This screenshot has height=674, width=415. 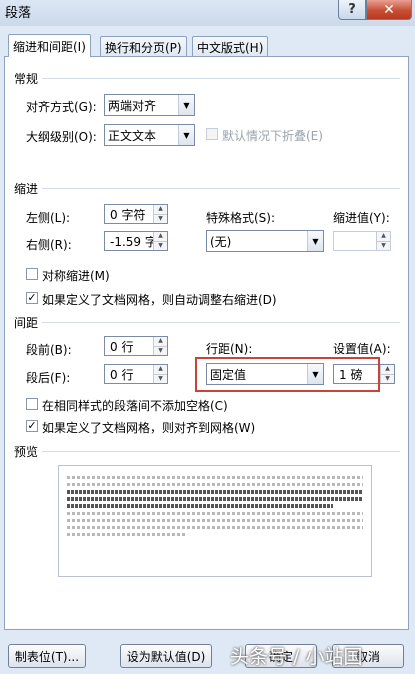 I want to click on dialog-title: 段落, so click(x=18, y=13).